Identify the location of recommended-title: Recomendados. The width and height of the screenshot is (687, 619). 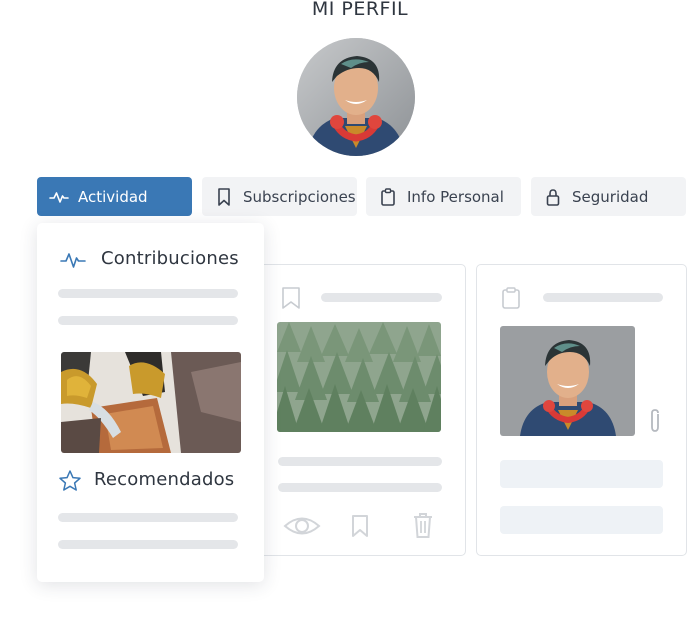
(164, 479).